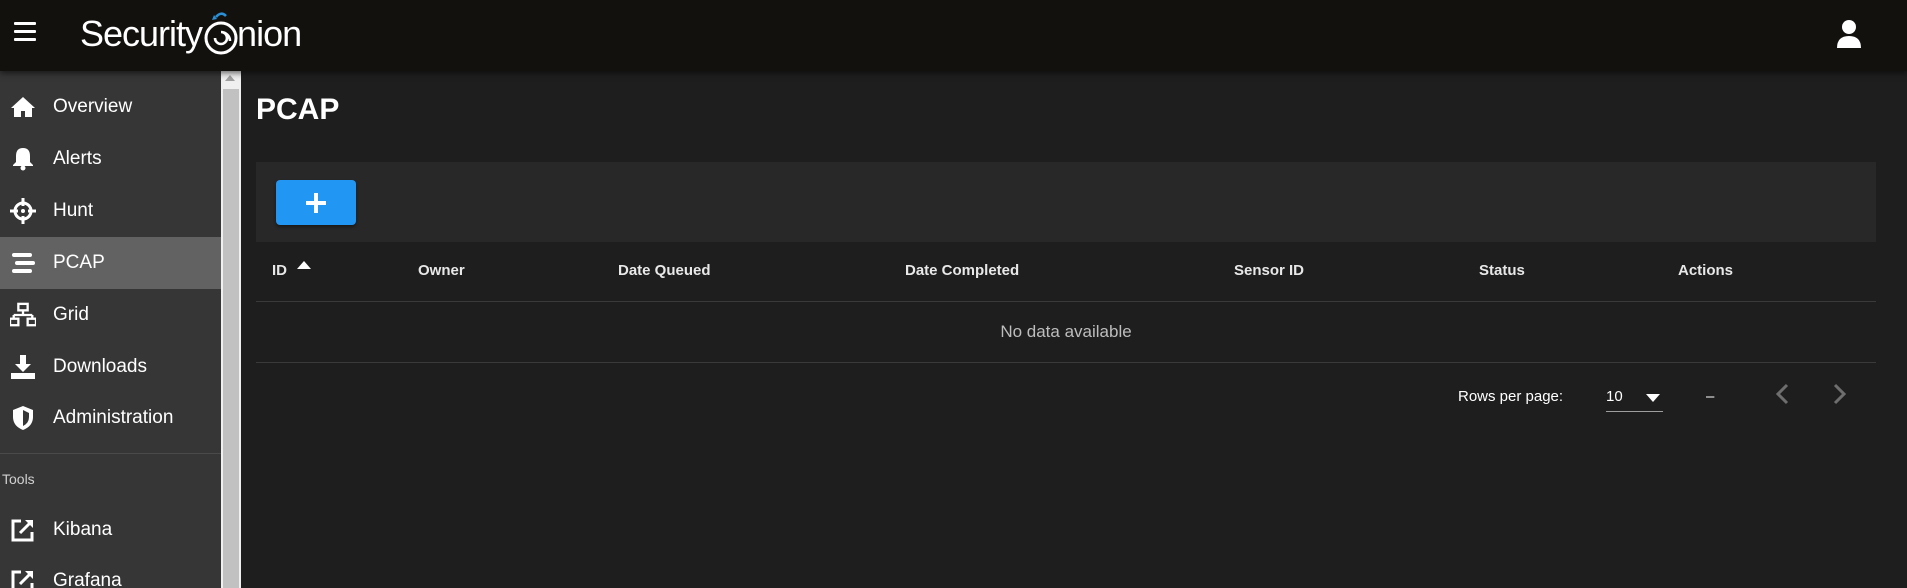 The height and width of the screenshot is (588, 1907). What do you see at coordinates (1066, 202) in the screenshot?
I see `pcap-toolbar` at bounding box center [1066, 202].